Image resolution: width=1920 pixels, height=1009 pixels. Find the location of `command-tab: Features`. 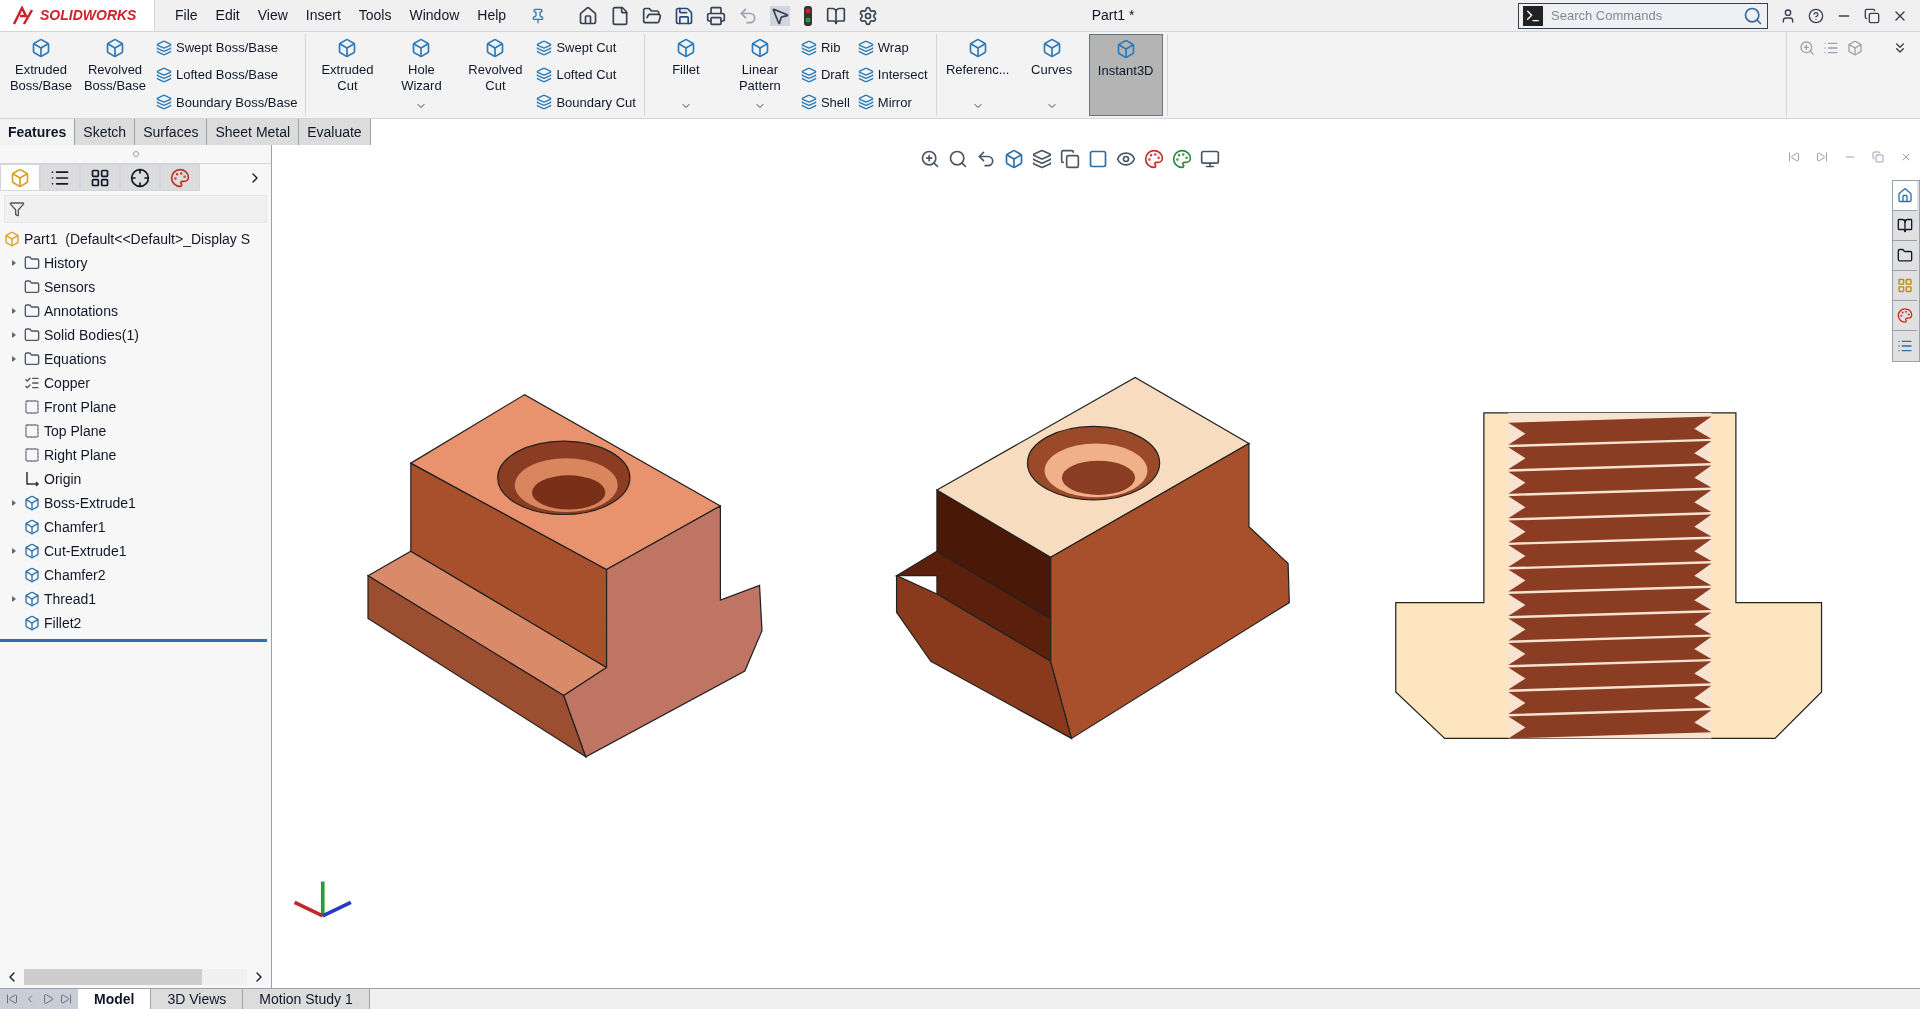

command-tab: Features is located at coordinates (38, 132).